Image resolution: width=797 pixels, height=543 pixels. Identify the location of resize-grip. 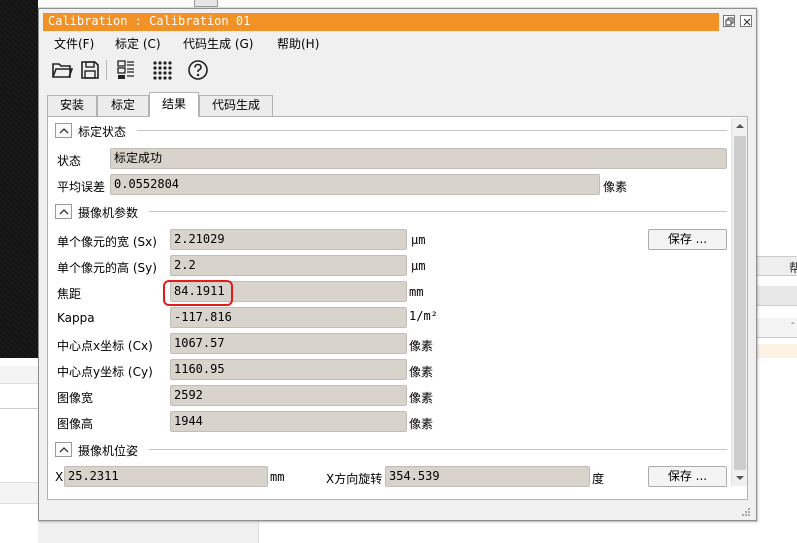
(745, 511).